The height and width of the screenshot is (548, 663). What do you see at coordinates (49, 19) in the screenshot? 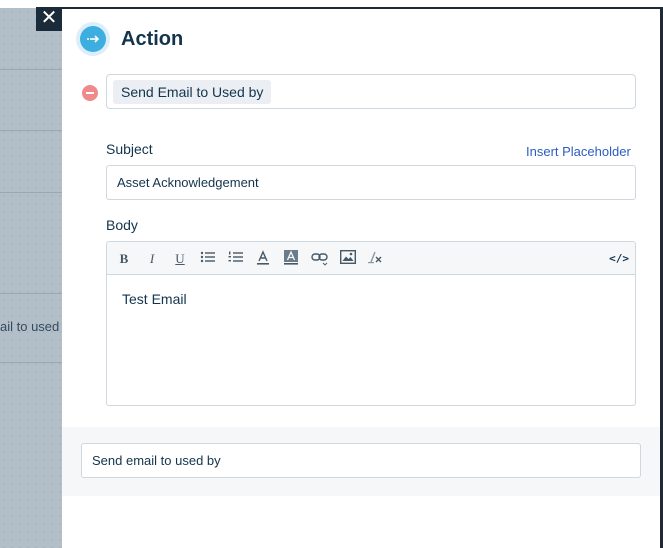
I see `close-button: ✕` at bounding box center [49, 19].